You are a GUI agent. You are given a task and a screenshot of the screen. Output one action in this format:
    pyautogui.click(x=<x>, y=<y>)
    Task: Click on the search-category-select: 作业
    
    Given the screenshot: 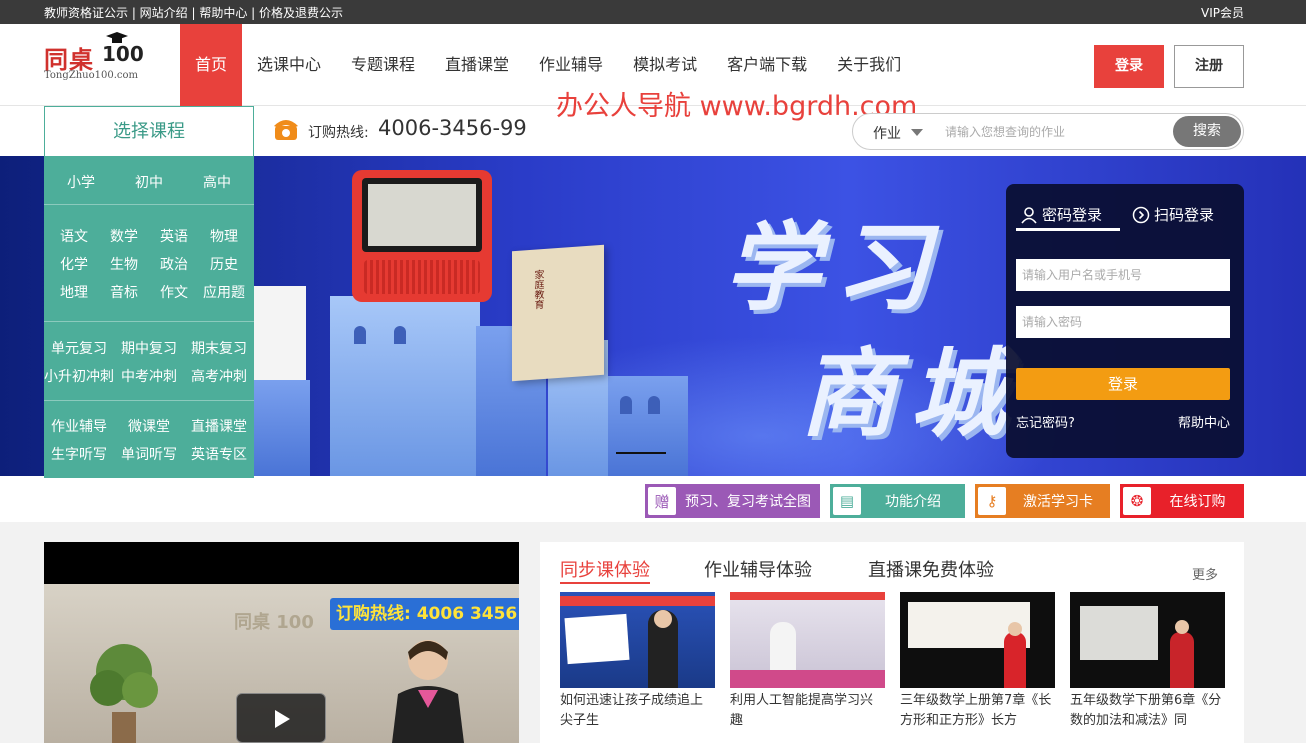 What is the action you would take?
    pyautogui.click(x=887, y=133)
    